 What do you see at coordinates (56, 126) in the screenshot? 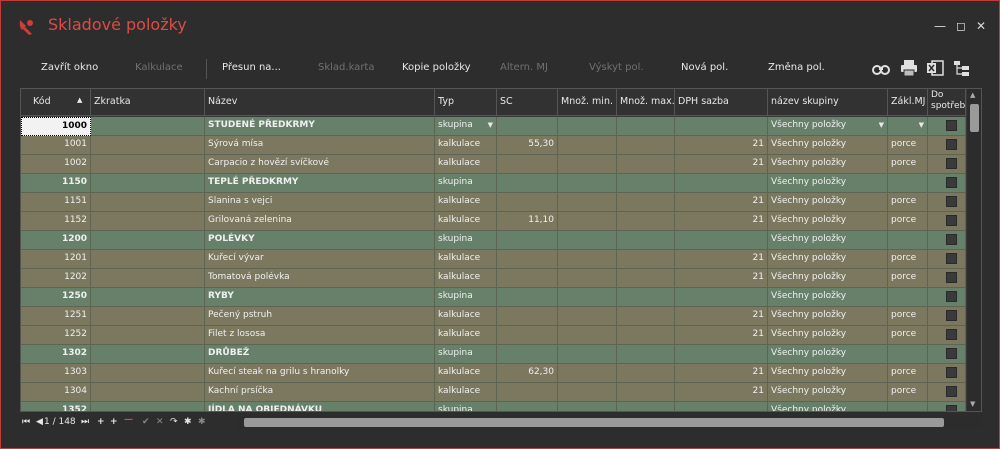
I see `cell-kod: 1000` at bounding box center [56, 126].